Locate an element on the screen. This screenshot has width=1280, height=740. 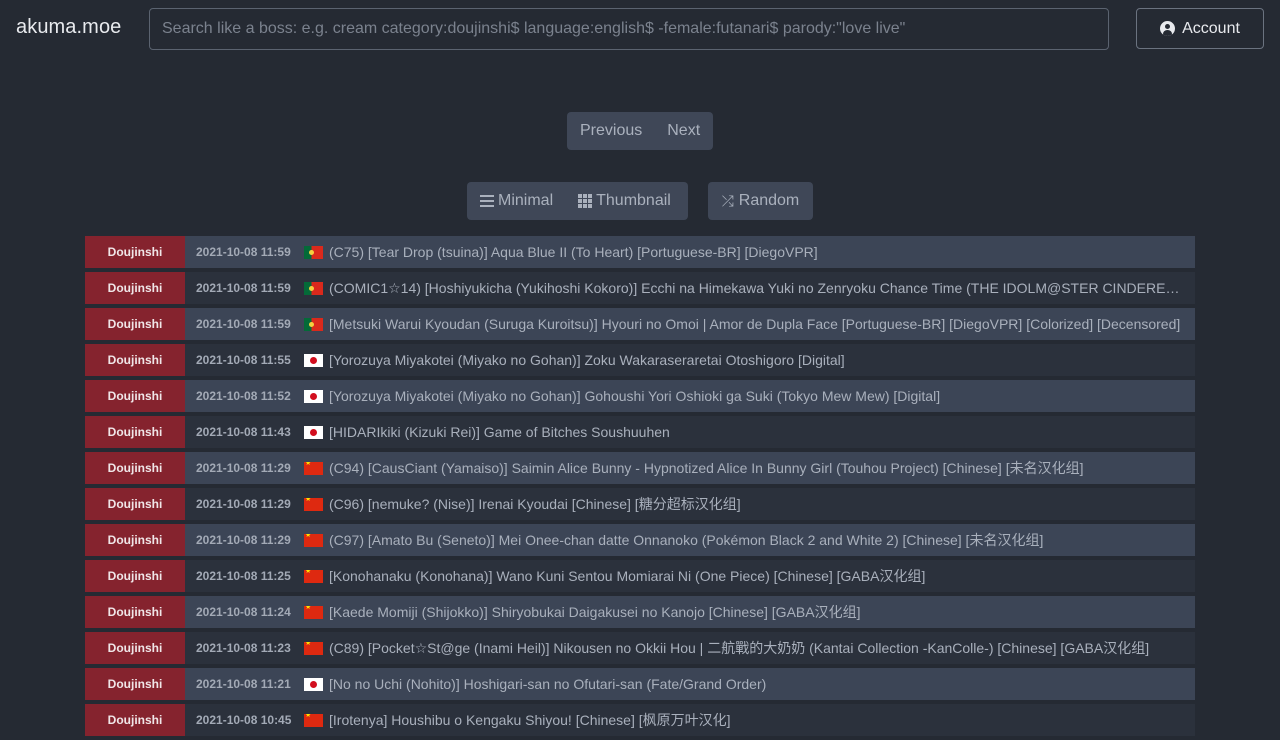
thumbnail-label: Thumbnail is located at coordinates (633, 200).